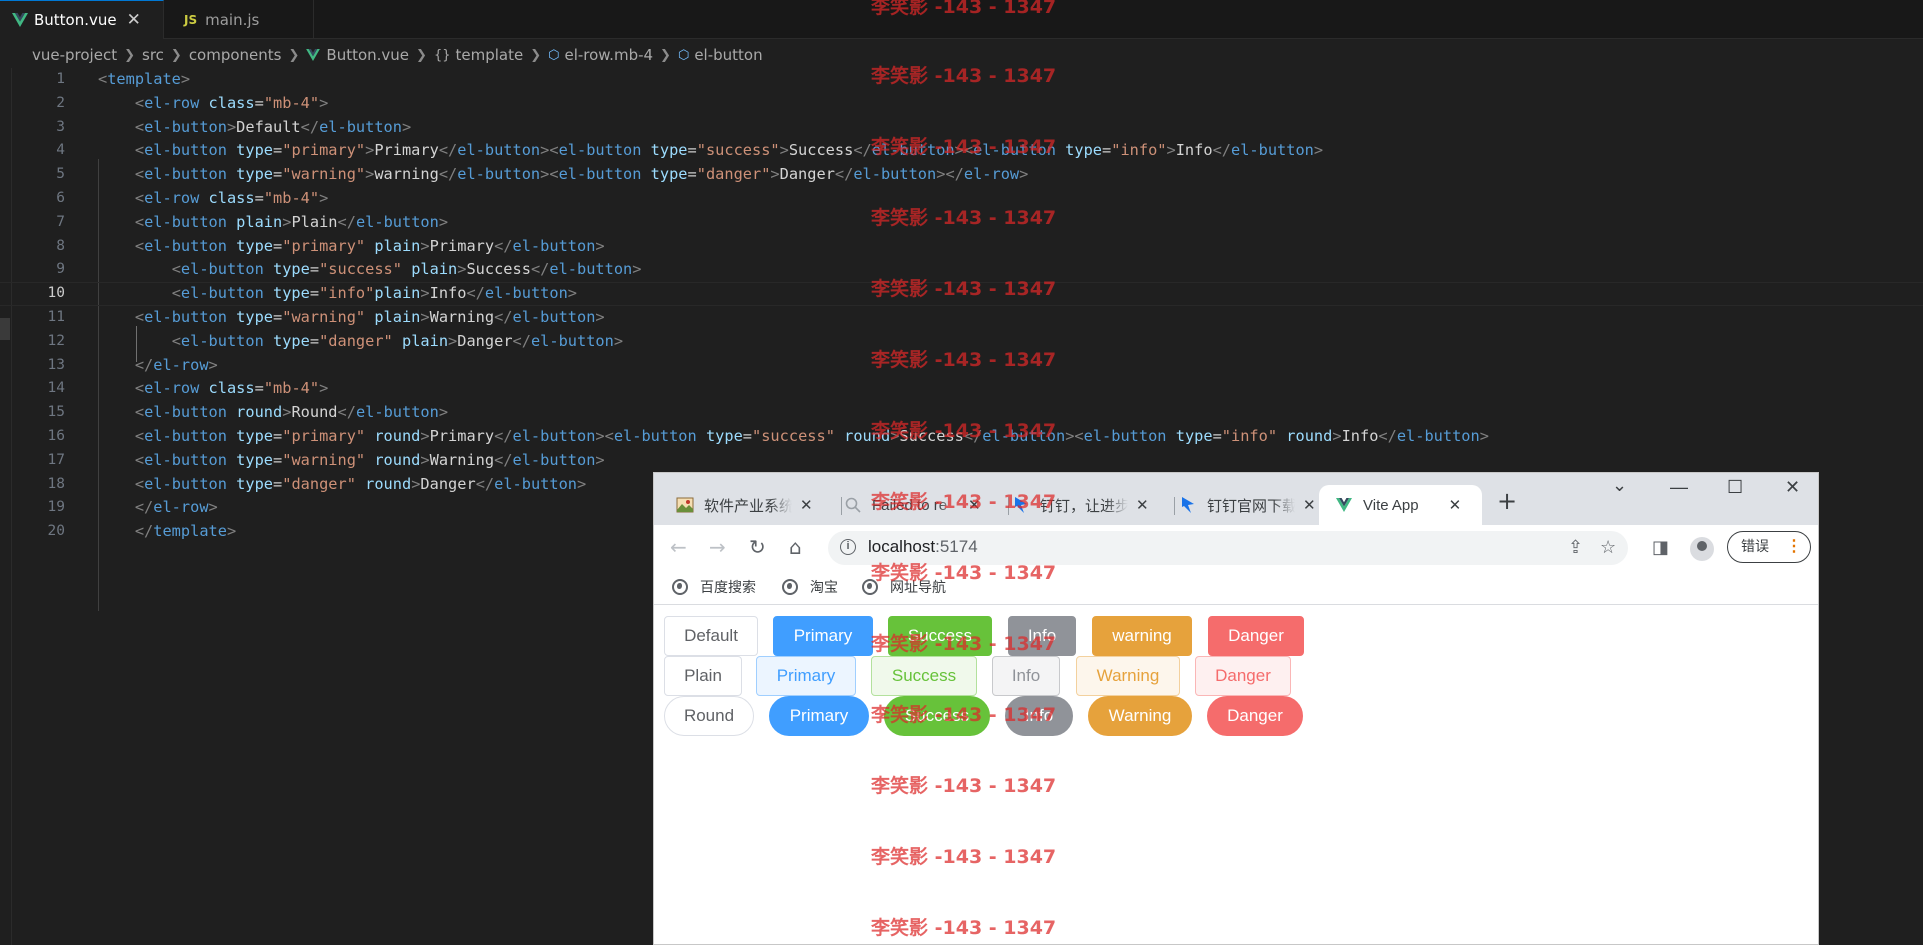 This screenshot has height=945, width=1923. Describe the element at coordinates (757, 547) in the screenshot. I see `reload-button: ↻` at that location.